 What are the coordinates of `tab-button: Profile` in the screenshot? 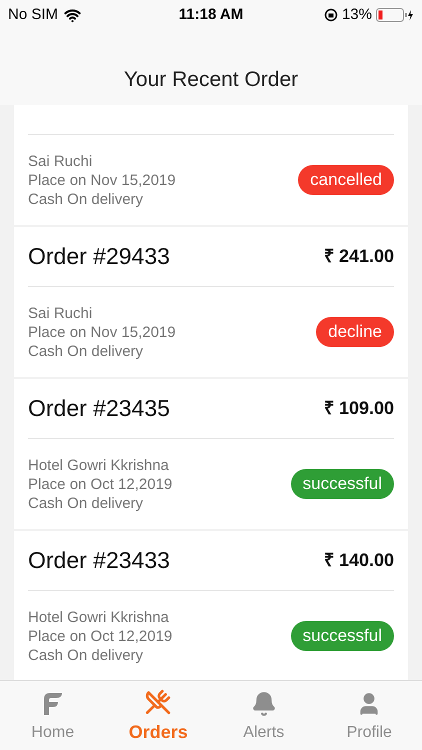 It's located at (369, 715).